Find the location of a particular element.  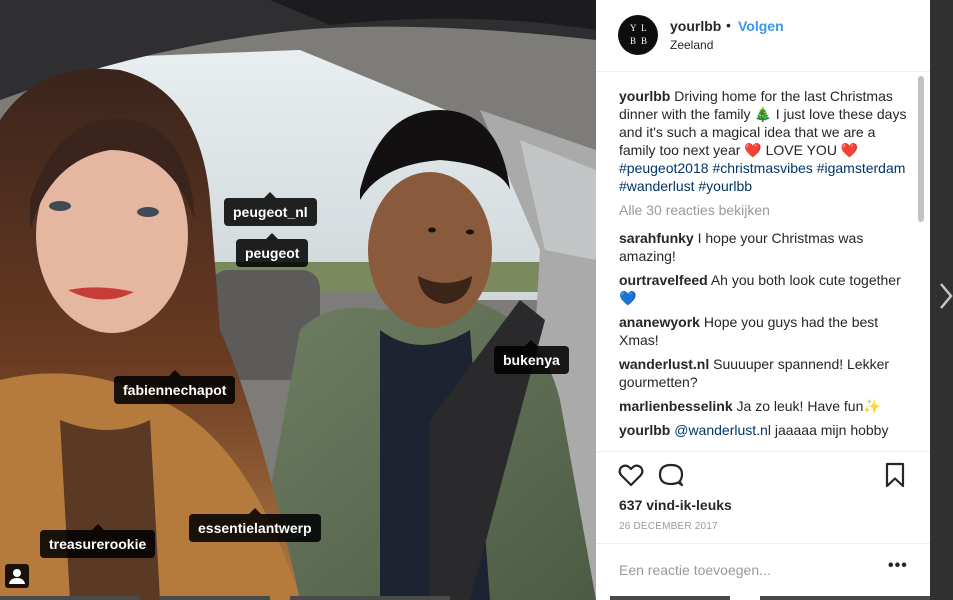

photo-tag-fabiennechapot: fabiennechapot is located at coordinates (175, 387).